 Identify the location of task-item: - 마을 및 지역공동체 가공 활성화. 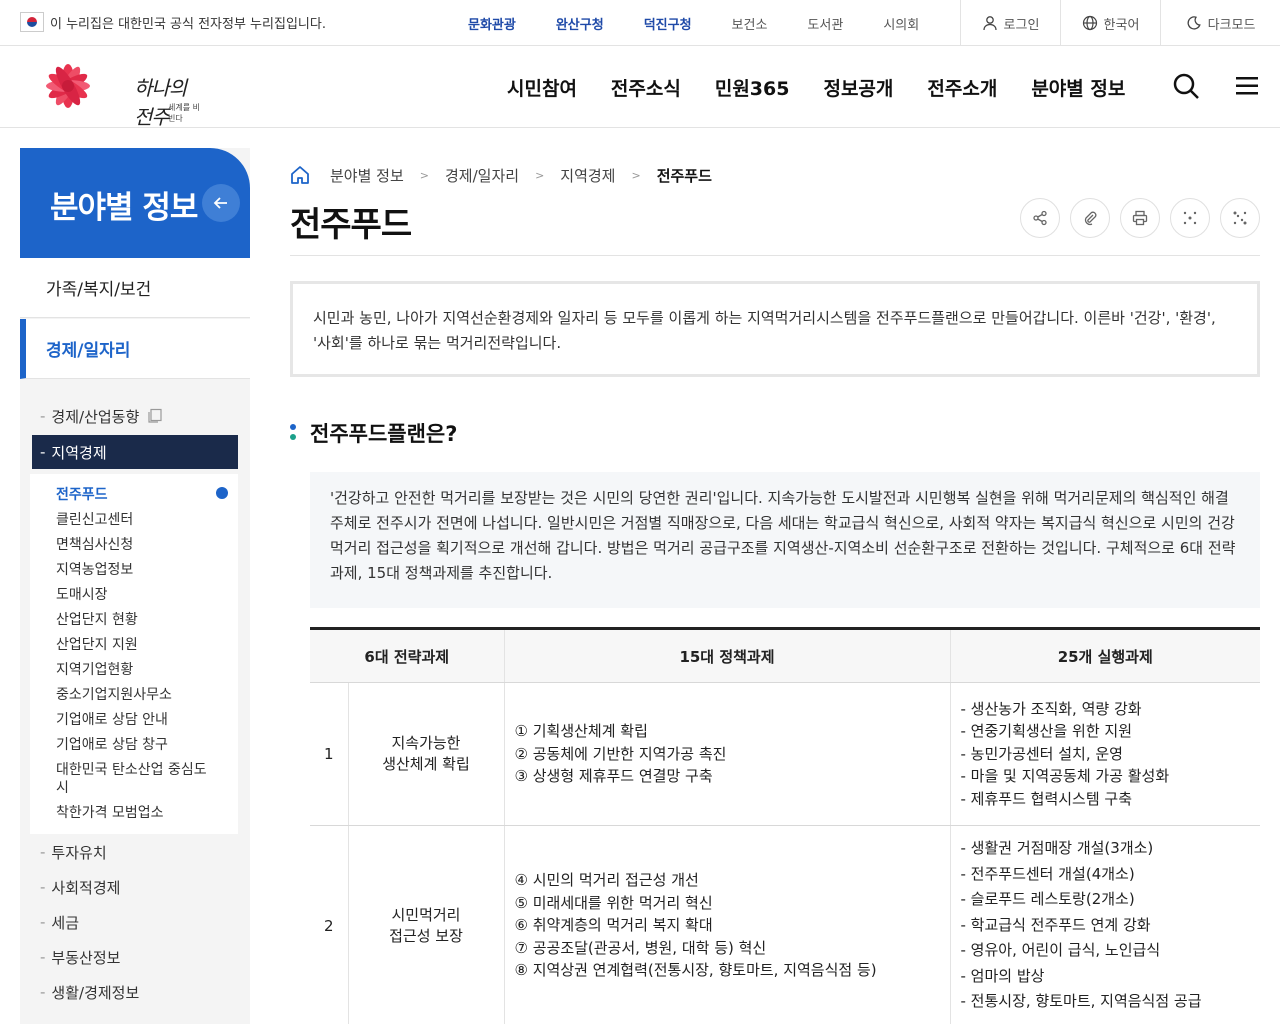
(1065, 776).